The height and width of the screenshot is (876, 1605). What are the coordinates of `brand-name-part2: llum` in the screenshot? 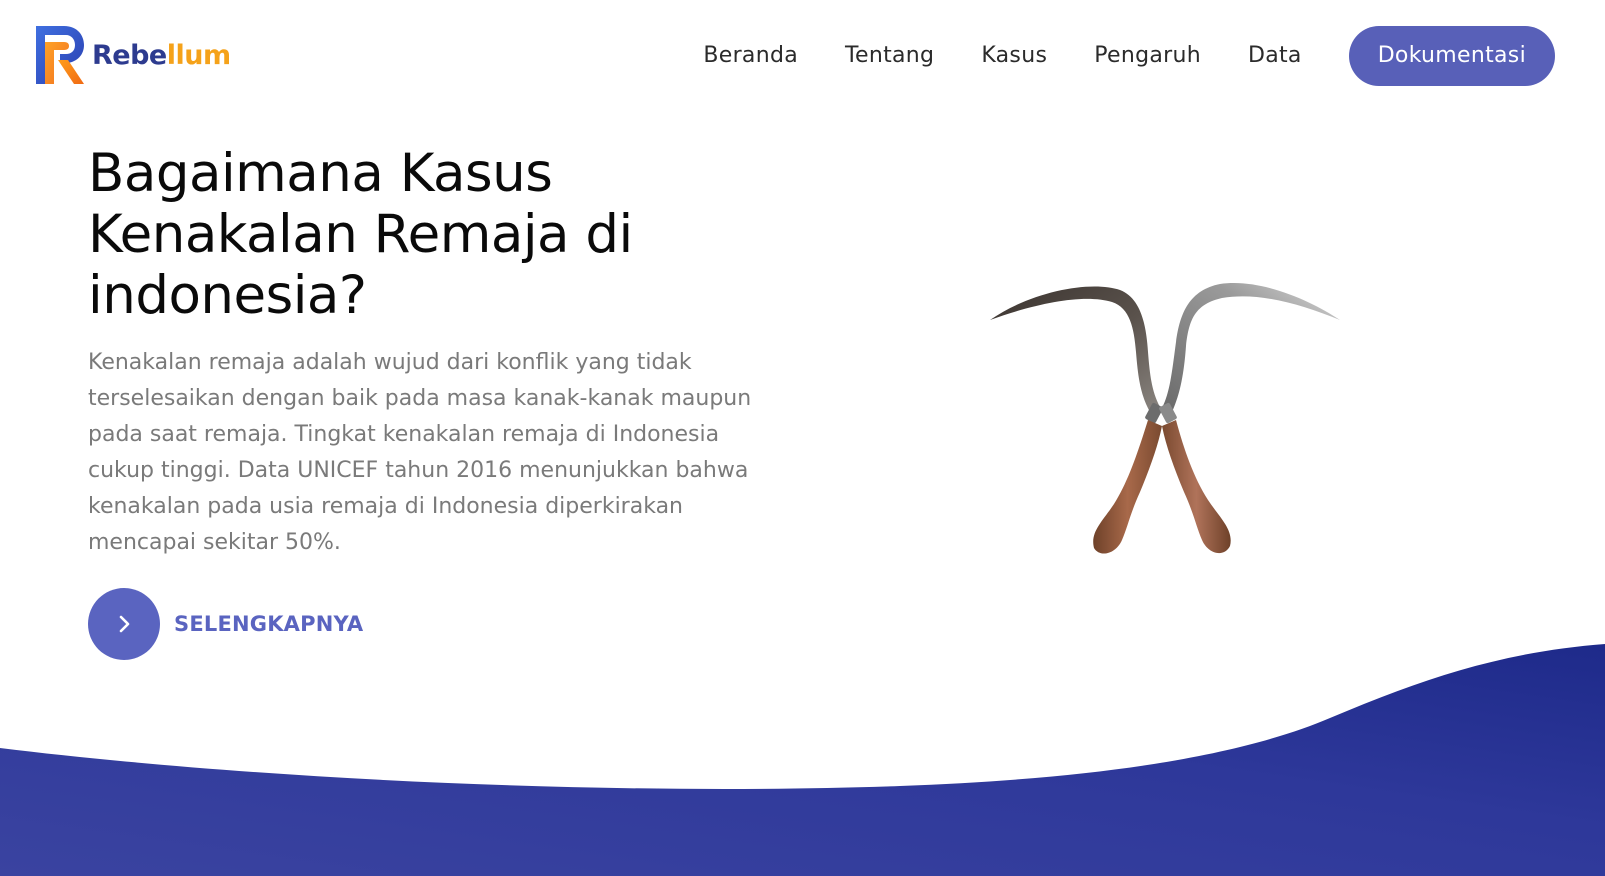 It's located at (198, 55).